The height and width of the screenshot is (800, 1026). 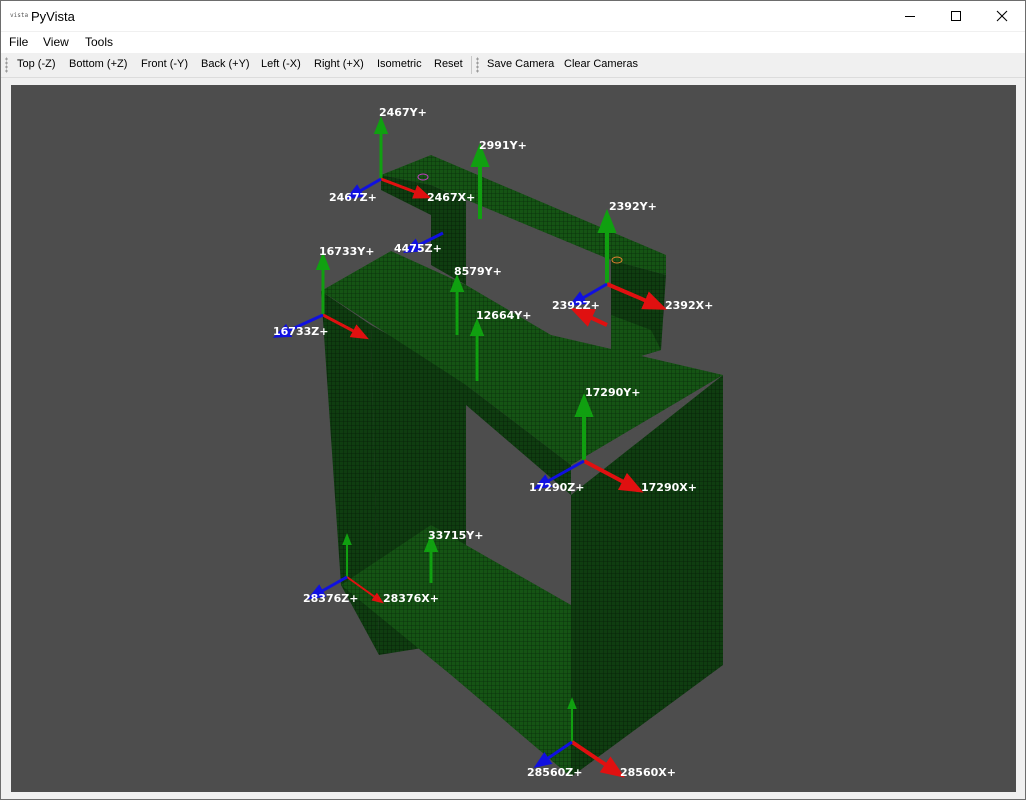 What do you see at coordinates (98, 64) in the screenshot?
I see `bottom-view-button: Bottom (+Z)` at bounding box center [98, 64].